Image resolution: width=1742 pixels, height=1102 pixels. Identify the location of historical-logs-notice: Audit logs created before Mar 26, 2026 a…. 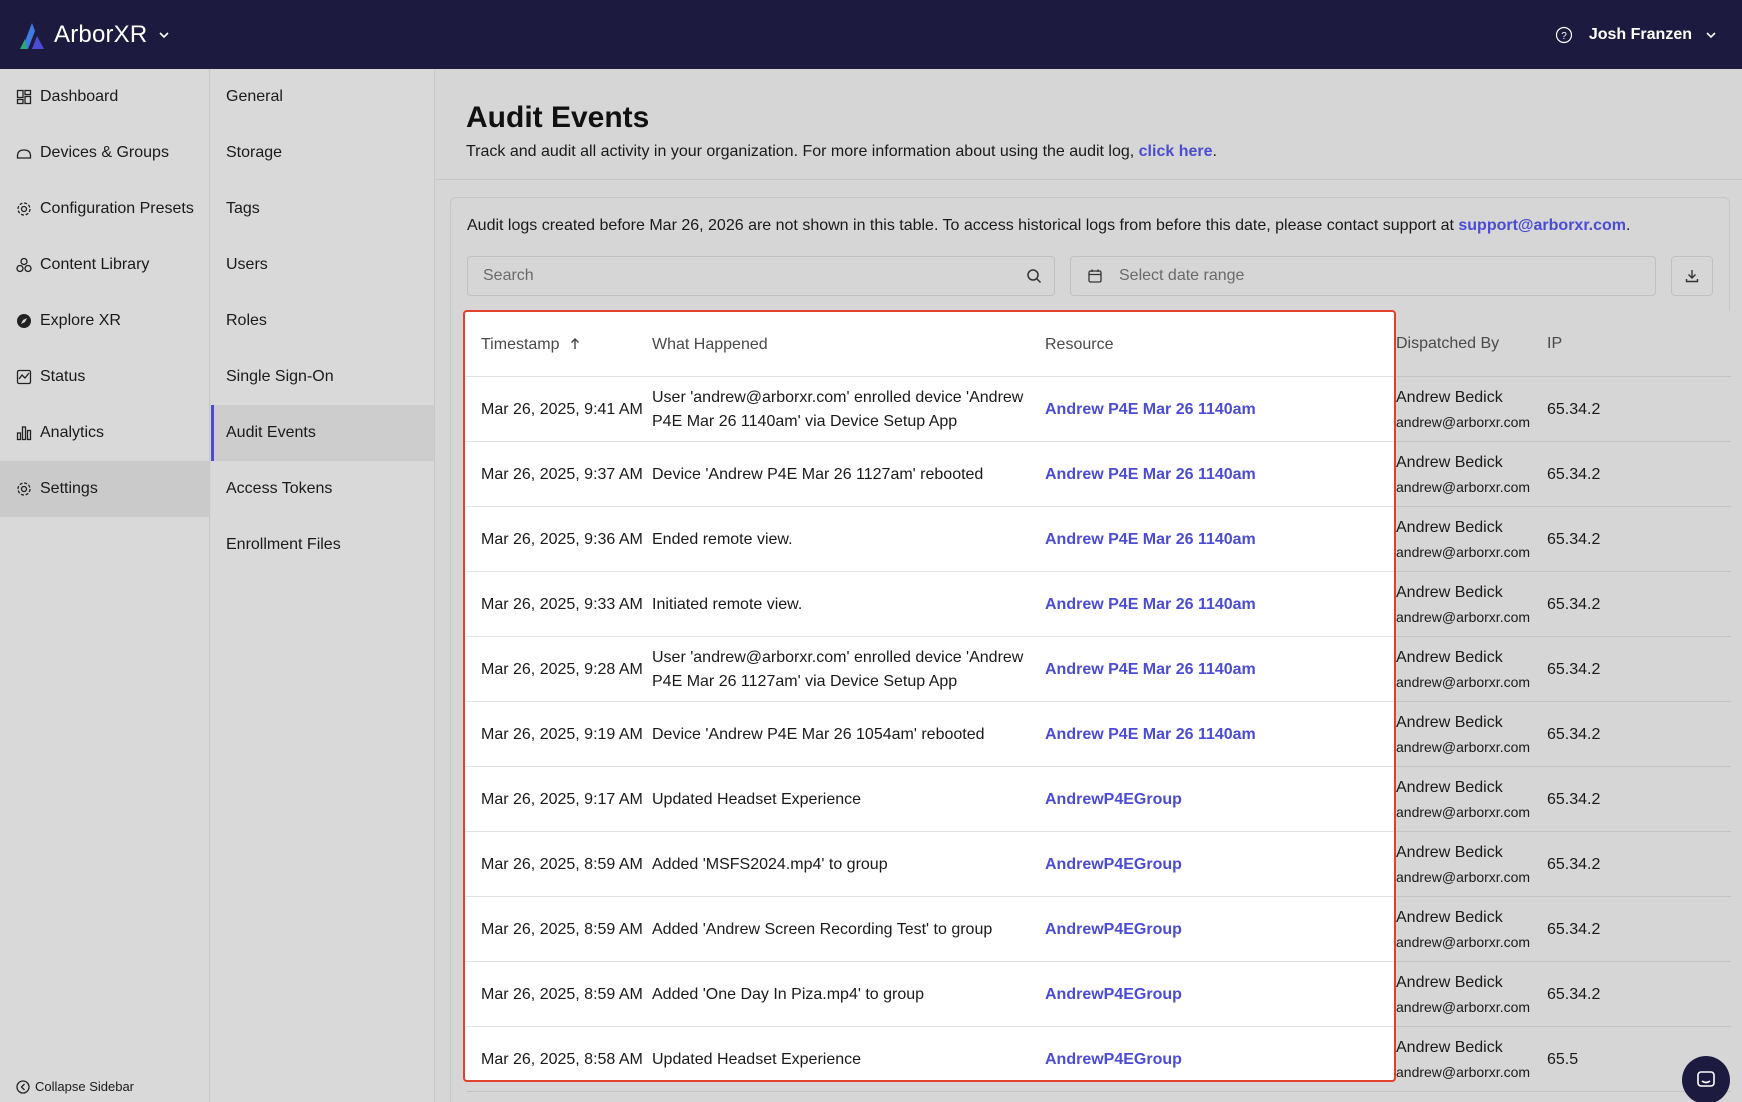
(1048, 226).